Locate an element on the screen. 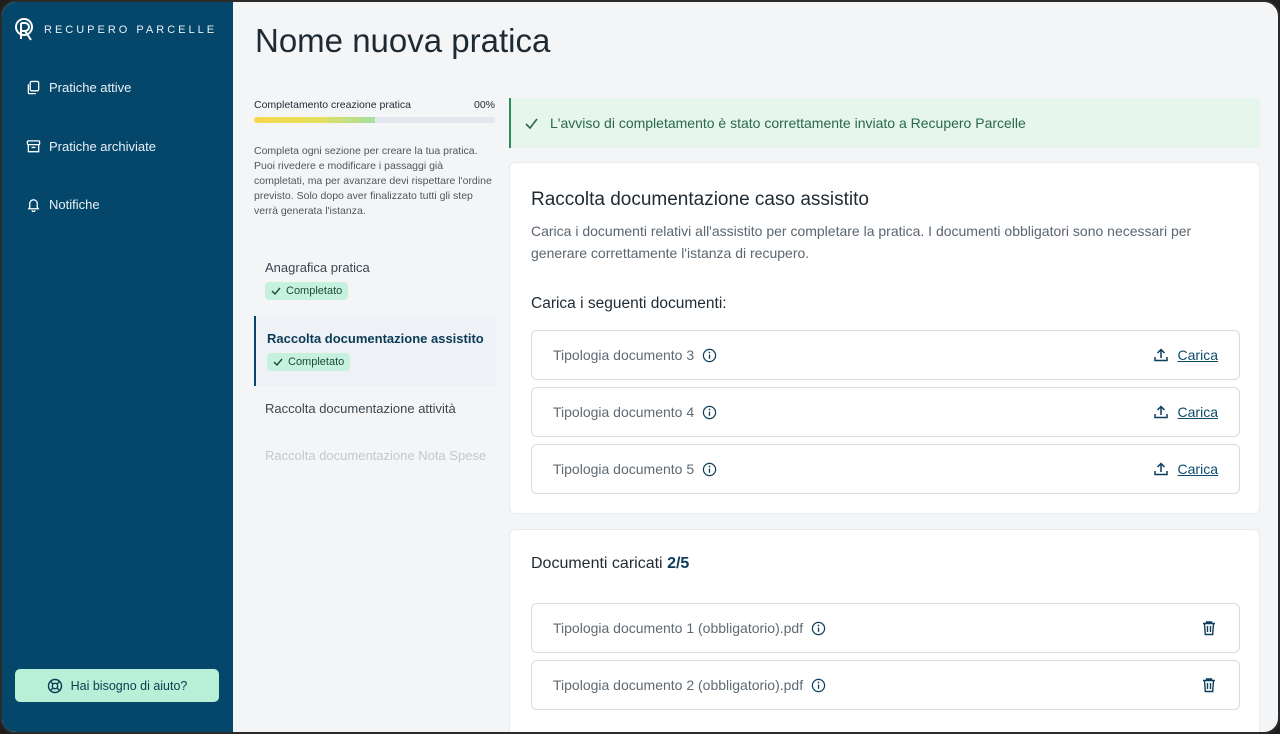  sidebar-item-label: Notifiche is located at coordinates (74, 204).